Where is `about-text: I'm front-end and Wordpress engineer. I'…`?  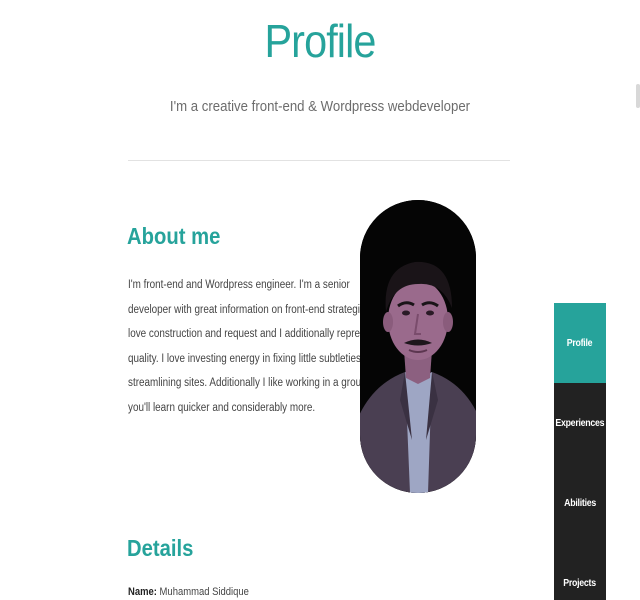 about-text: I'm front-end and Wordpress engineer. I'… is located at coordinates (254, 347).